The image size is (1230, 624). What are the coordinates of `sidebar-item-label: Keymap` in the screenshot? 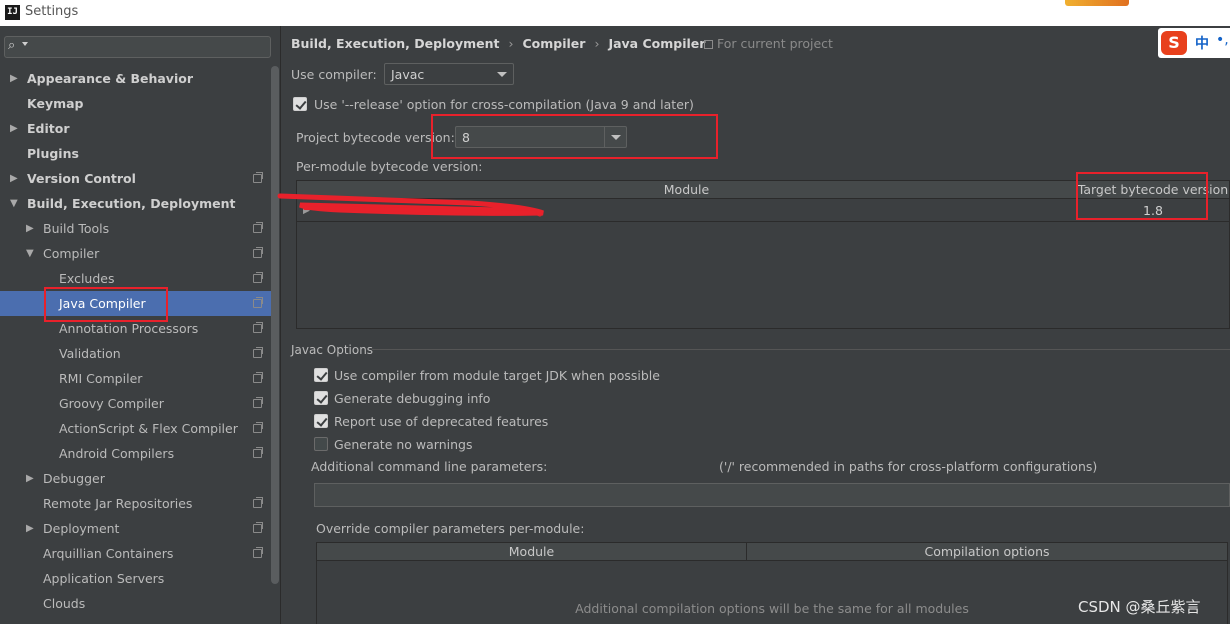 It's located at (55, 103).